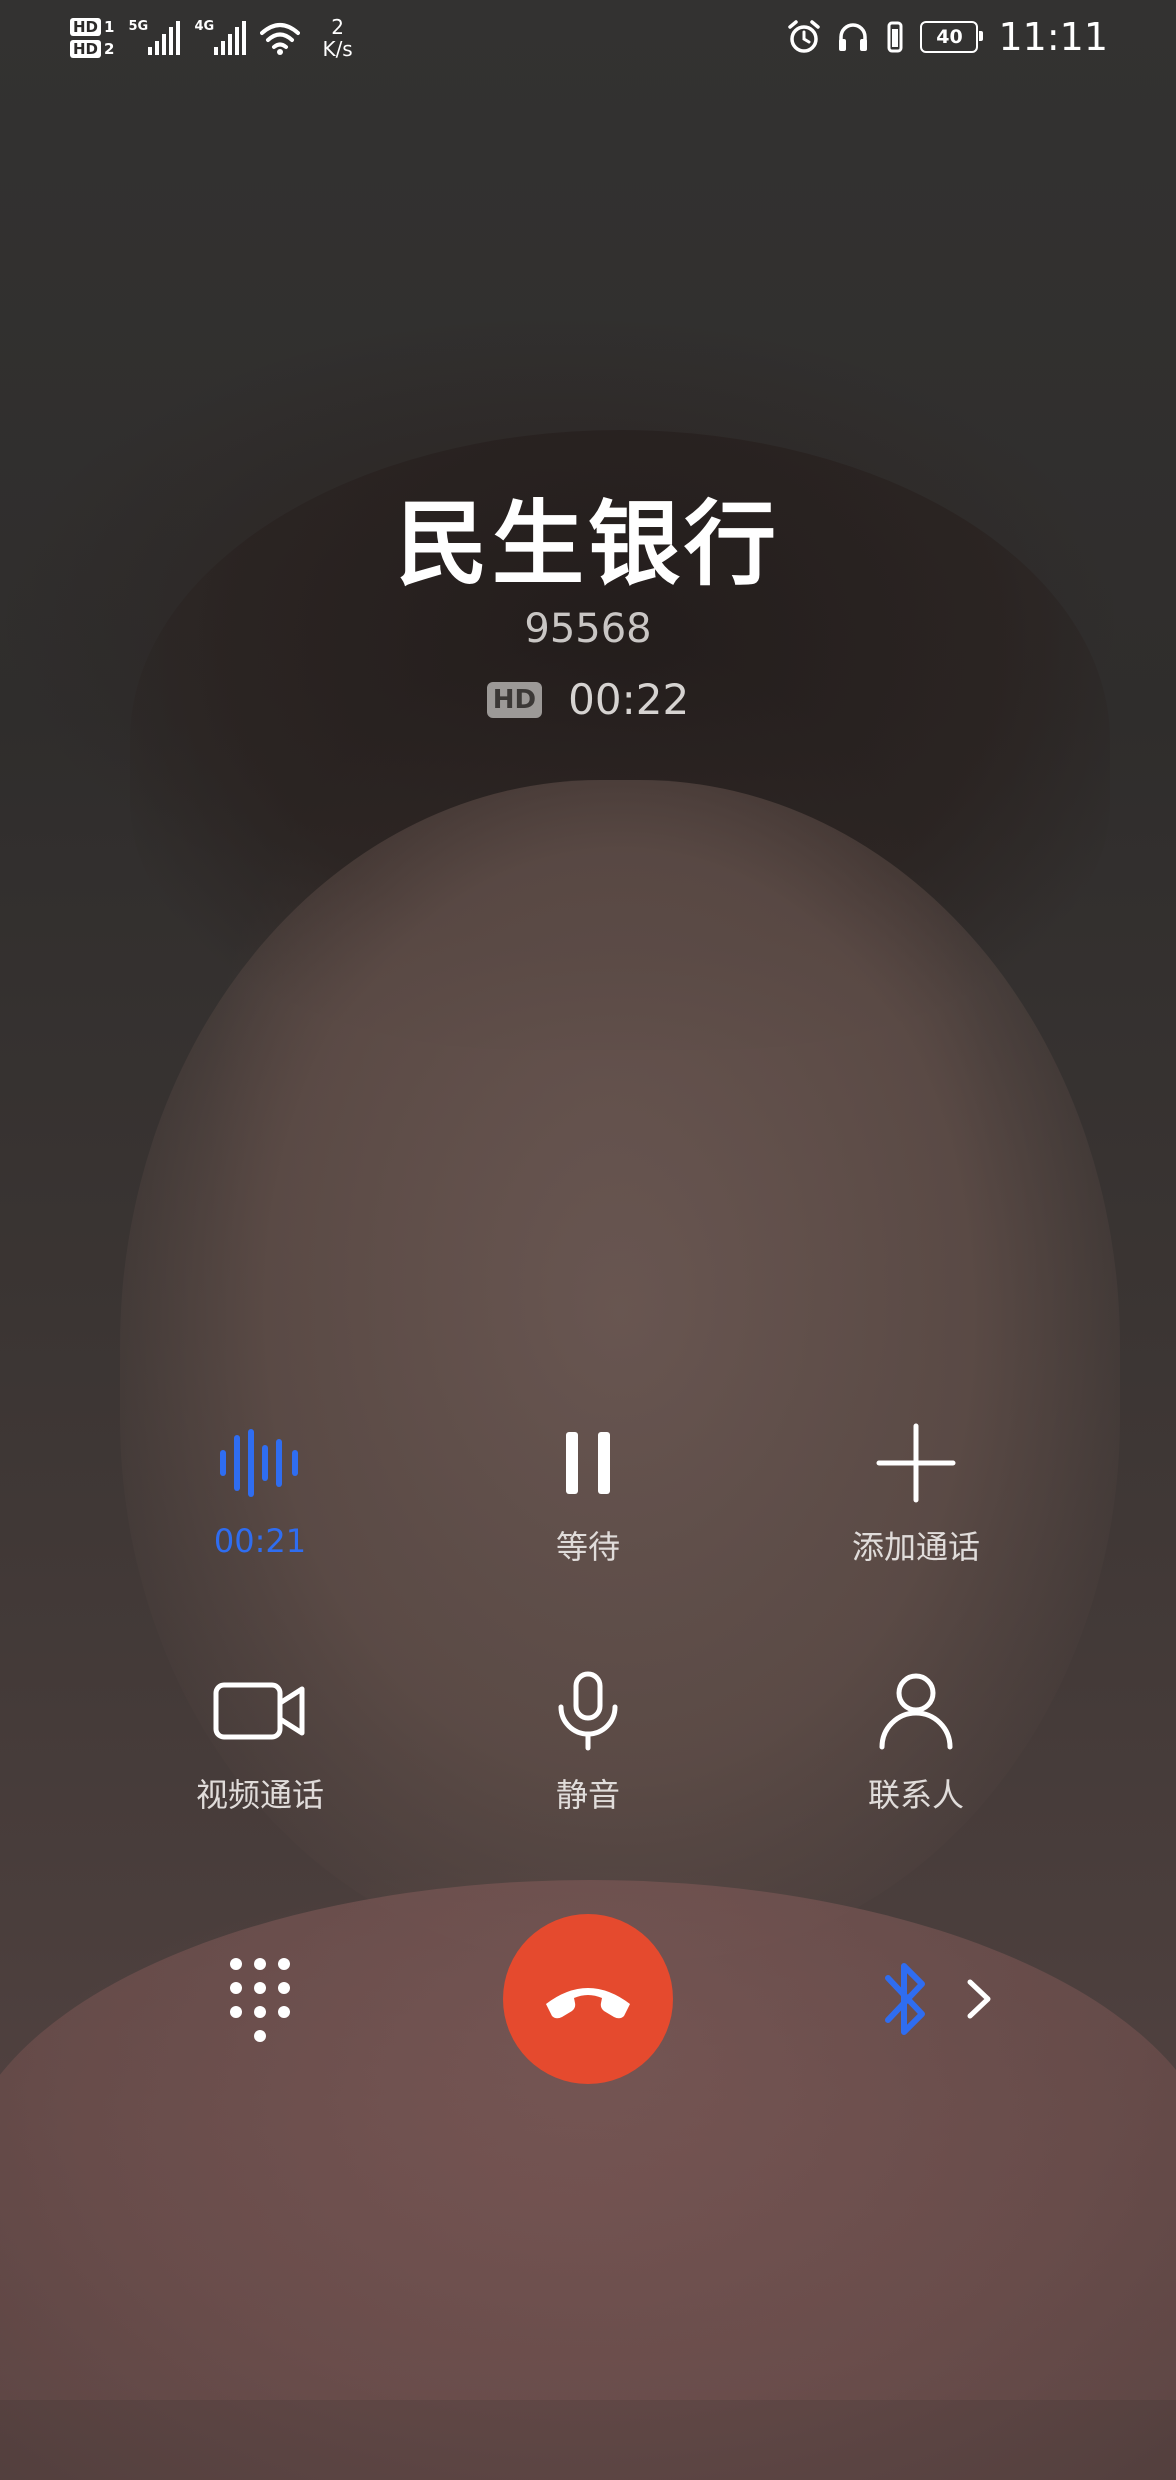 The width and height of the screenshot is (1176, 2480). I want to click on dialpad-button, so click(260, 2002).